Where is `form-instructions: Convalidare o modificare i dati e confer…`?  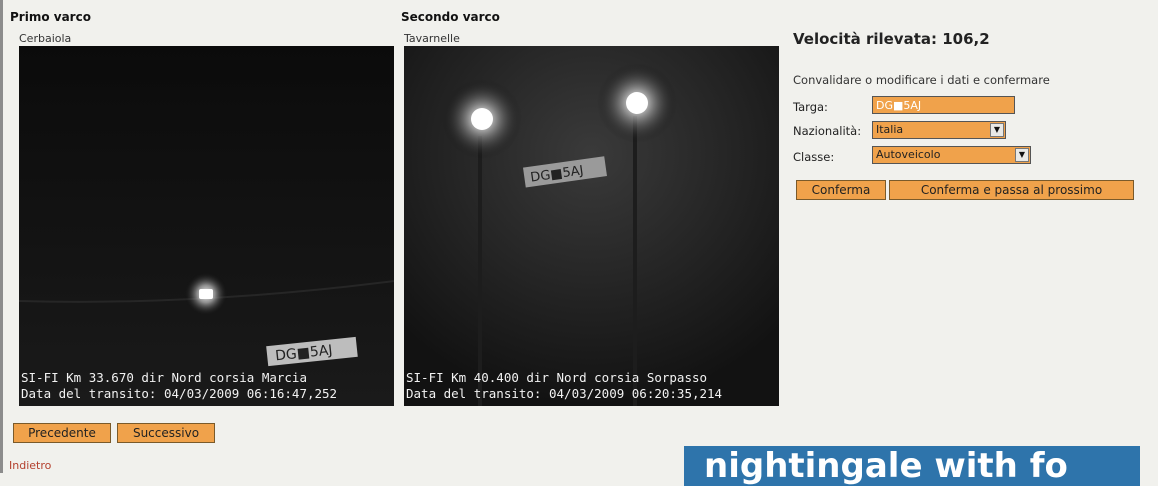 form-instructions: Convalidare o modificare i dati e confer… is located at coordinates (921, 80).